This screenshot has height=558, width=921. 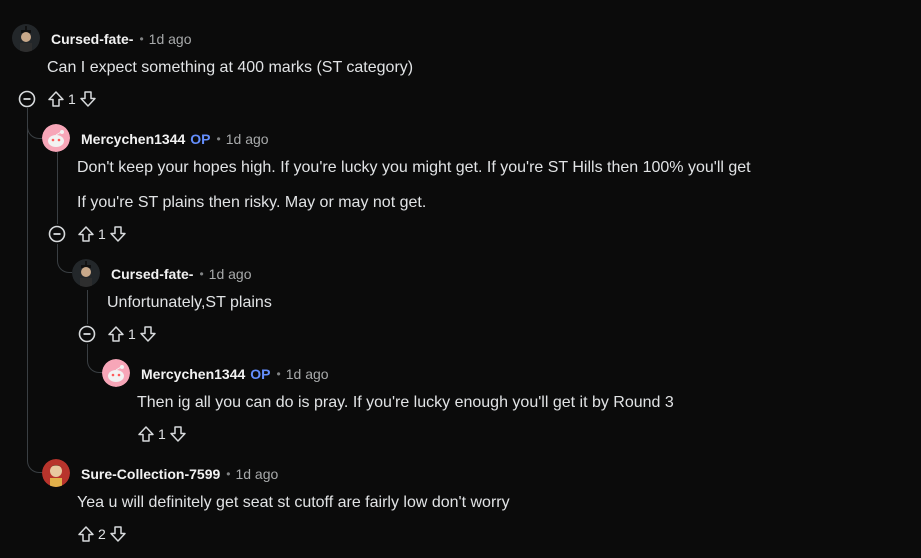 What do you see at coordinates (150, 474) in the screenshot?
I see `username: Sure-Collection-7599` at bounding box center [150, 474].